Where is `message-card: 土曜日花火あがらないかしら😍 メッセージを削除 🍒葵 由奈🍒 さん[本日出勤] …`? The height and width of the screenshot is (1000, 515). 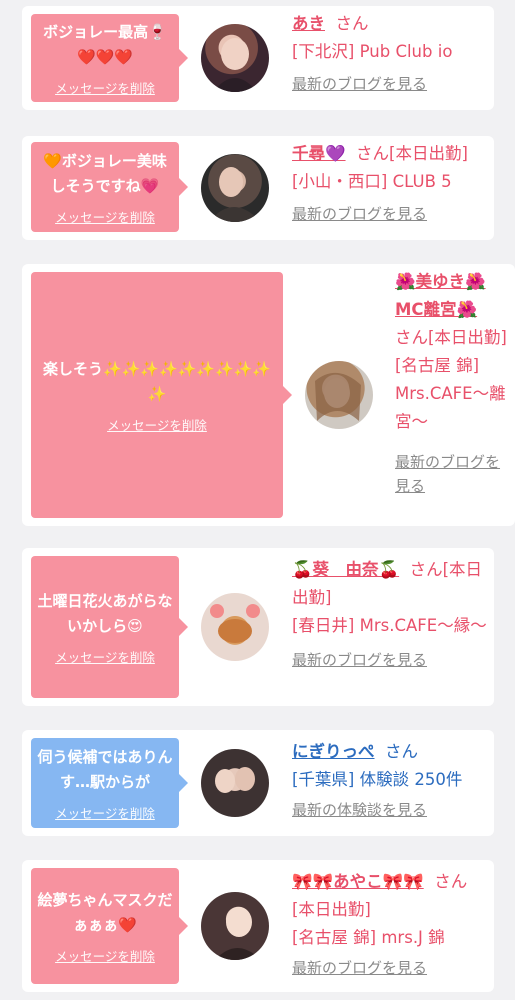
message-card: 土曜日花火あがらないかしら😍 メッセージを削除 🍒葵 由奈🍒 さん[本日出勤] … is located at coordinates (258, 627).